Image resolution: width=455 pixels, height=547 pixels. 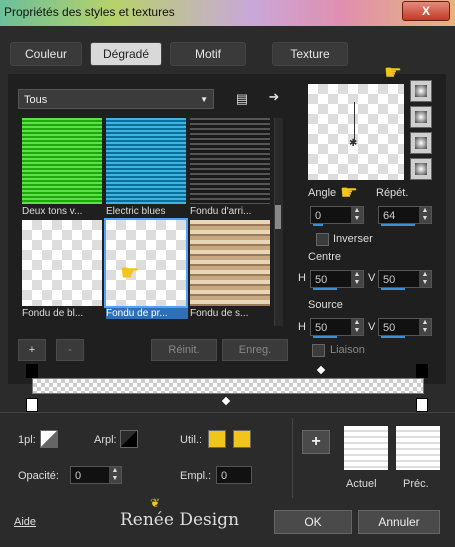 I want to click on ok-button: OK, so click(x=313, y=522).